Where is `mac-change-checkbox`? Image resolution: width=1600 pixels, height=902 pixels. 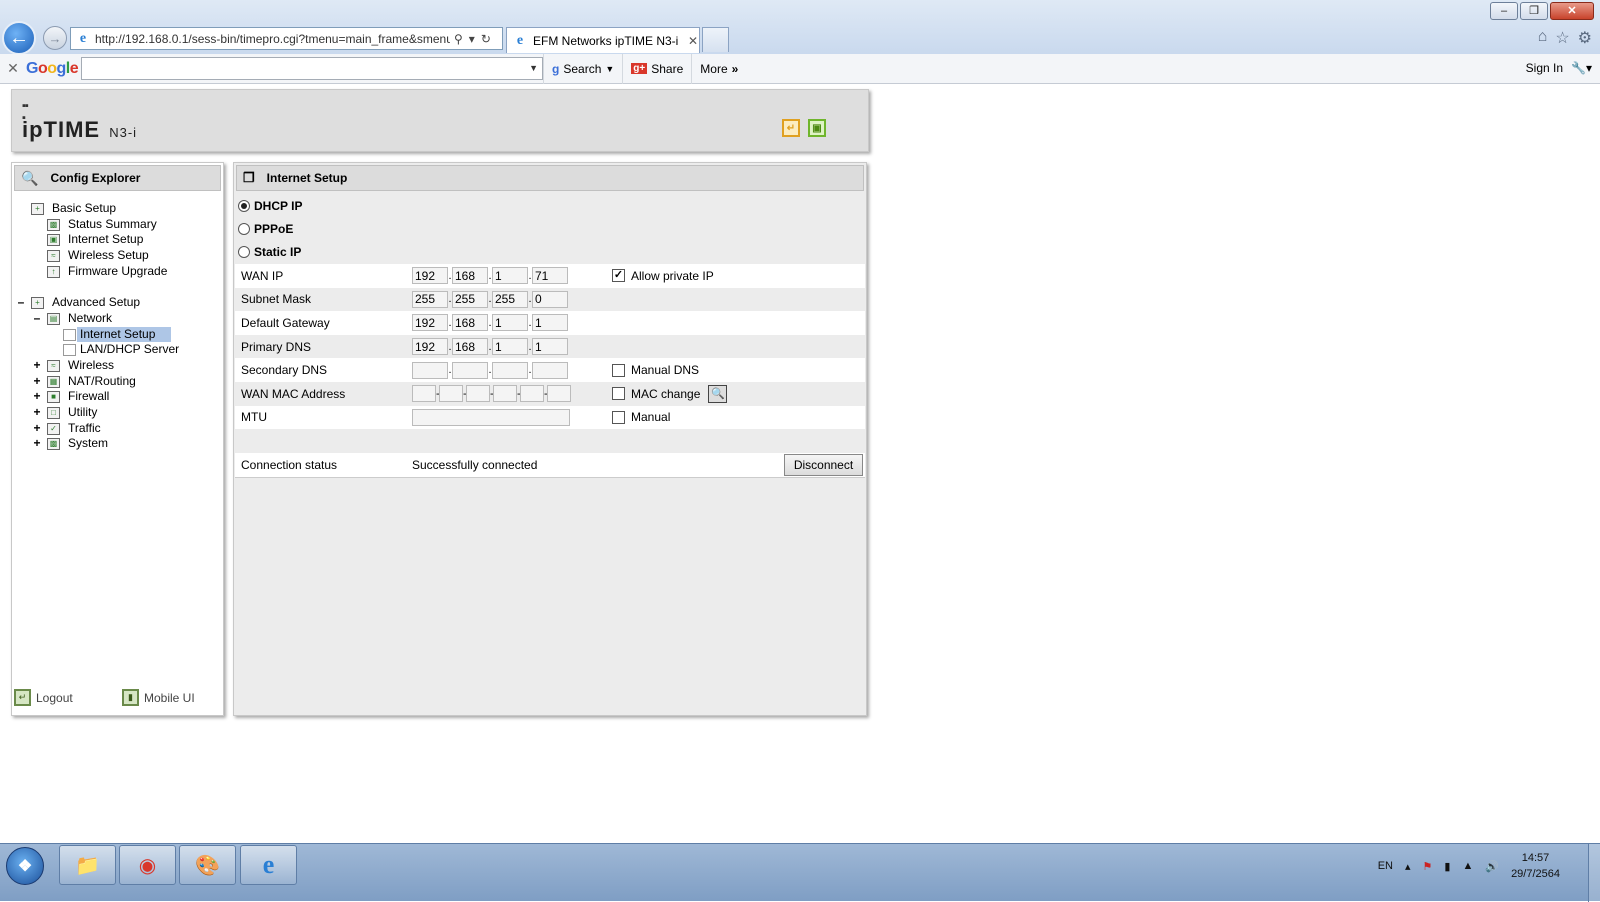 mac-change-checkbox is located at coordinates (618, 394).